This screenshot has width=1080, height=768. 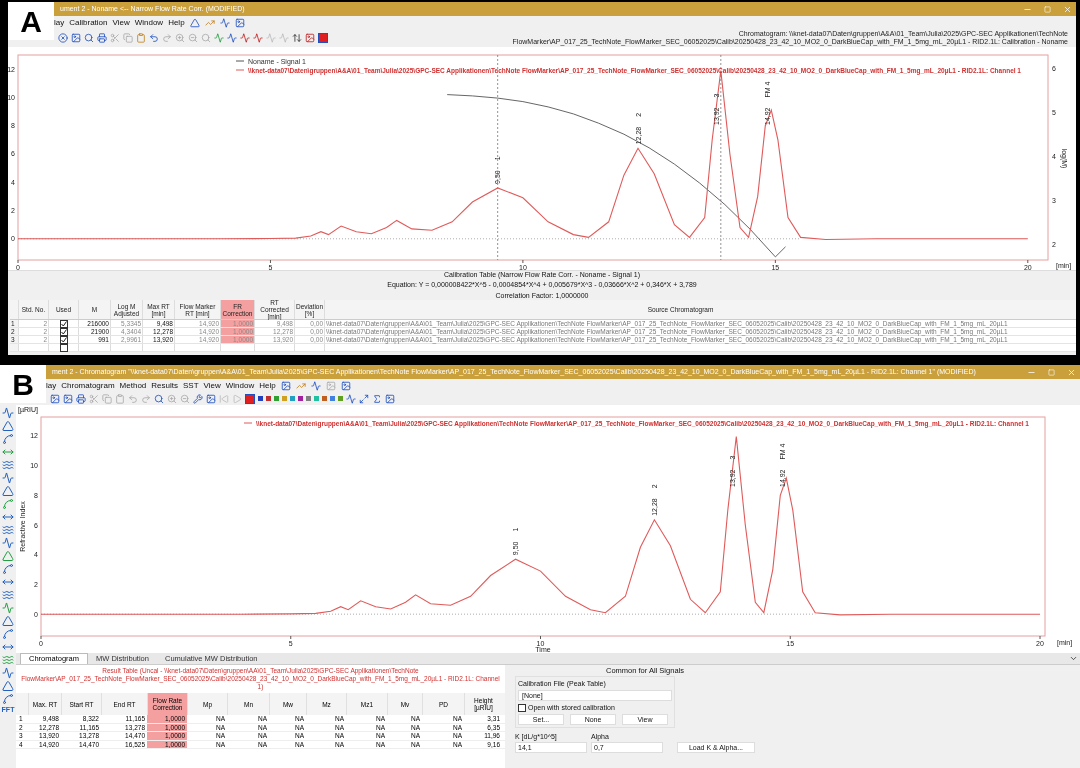 What do you see at coordinates (1073, 658) in the screenshot?
I see `dropdown-icon` at bounding box center [1073, 658].